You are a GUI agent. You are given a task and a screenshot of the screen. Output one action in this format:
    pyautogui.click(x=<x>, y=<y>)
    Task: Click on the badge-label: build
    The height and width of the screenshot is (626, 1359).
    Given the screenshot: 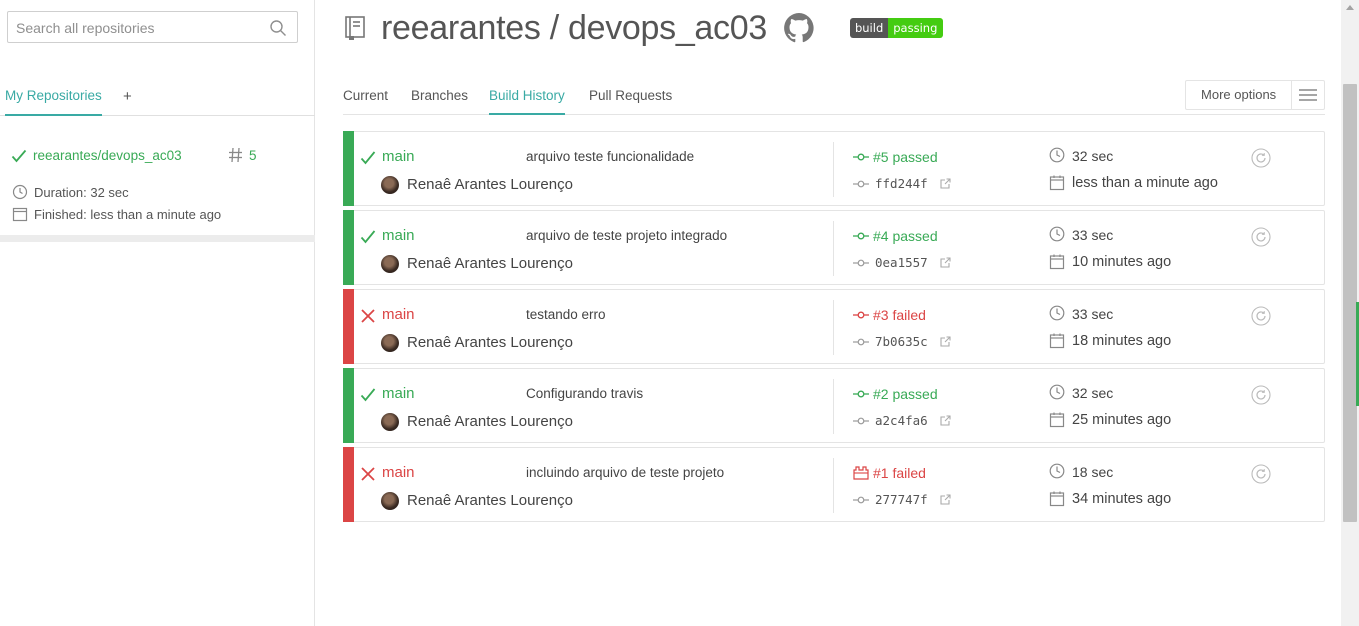 What is the action you would take?
    pyautogui.click(x=869, y=28)
    